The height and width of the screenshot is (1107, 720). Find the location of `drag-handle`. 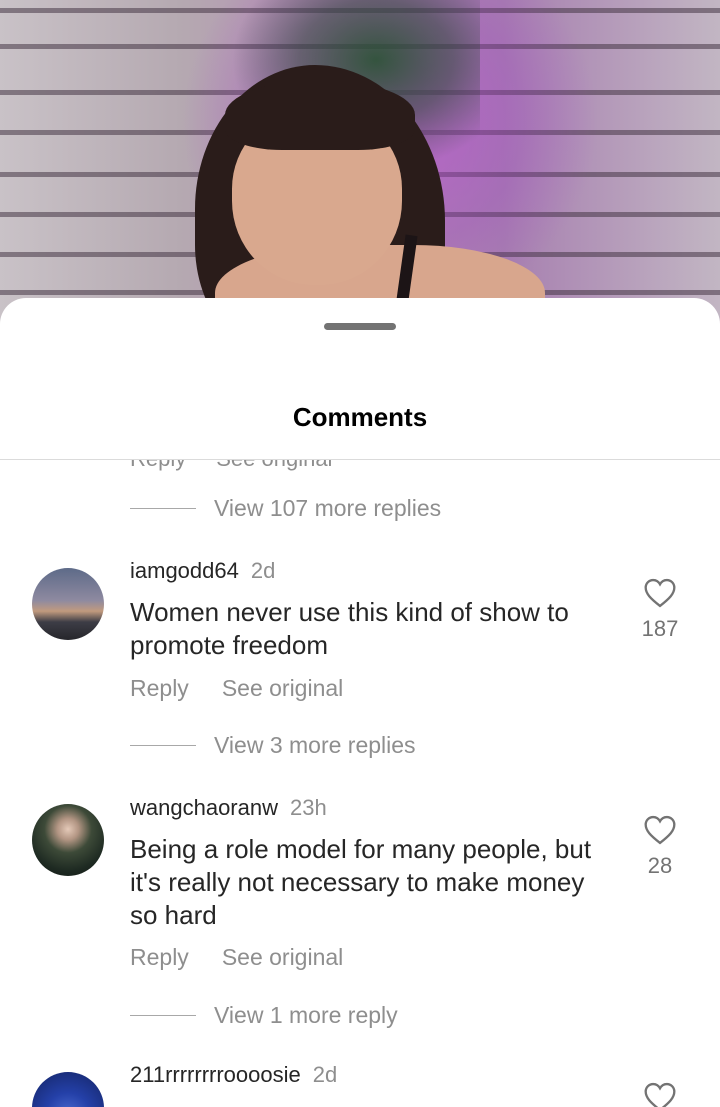

drag-handle is located at coordinates (360, 326).